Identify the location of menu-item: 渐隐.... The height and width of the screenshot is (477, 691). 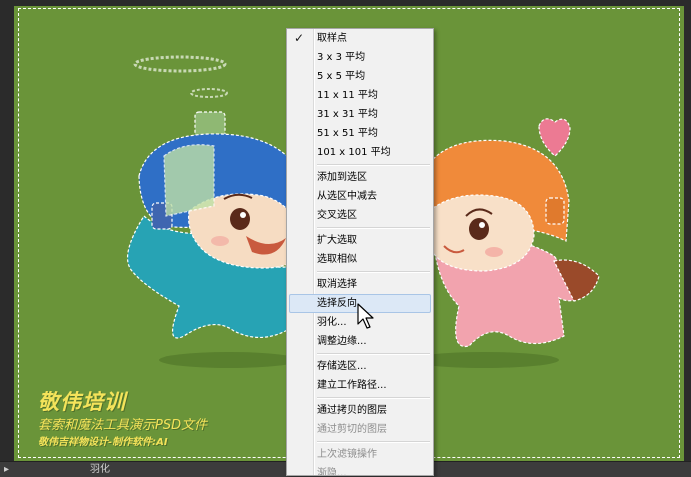
(360, 470).